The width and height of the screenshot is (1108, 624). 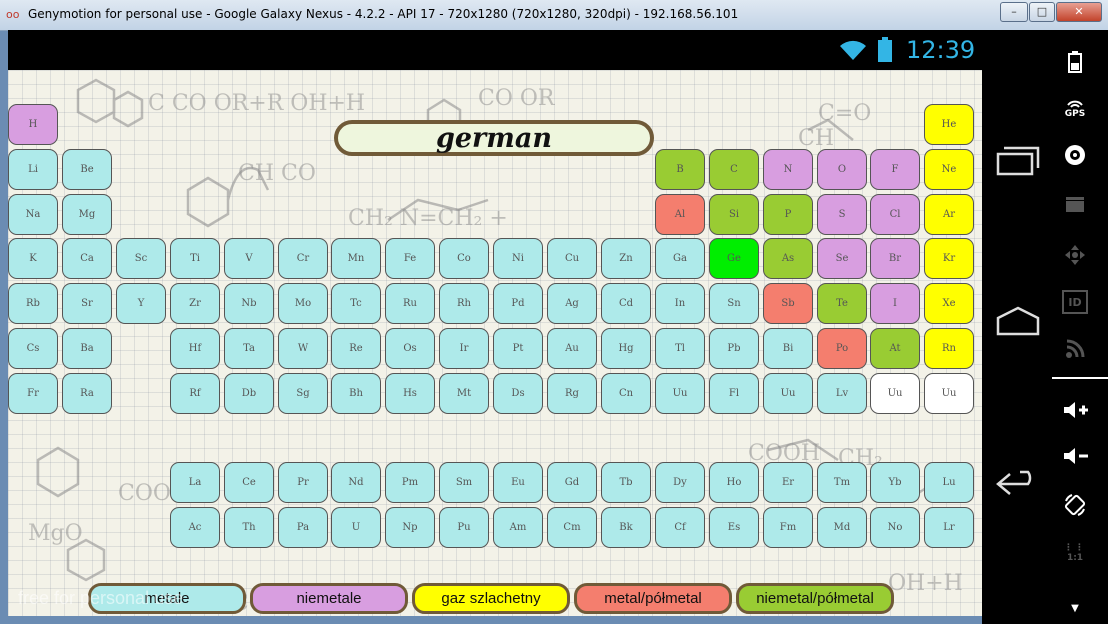 What do you see at coordinates (33, 124) in the screenshot?
I see `element-tile-h: H` at bounding box center [33, 124].